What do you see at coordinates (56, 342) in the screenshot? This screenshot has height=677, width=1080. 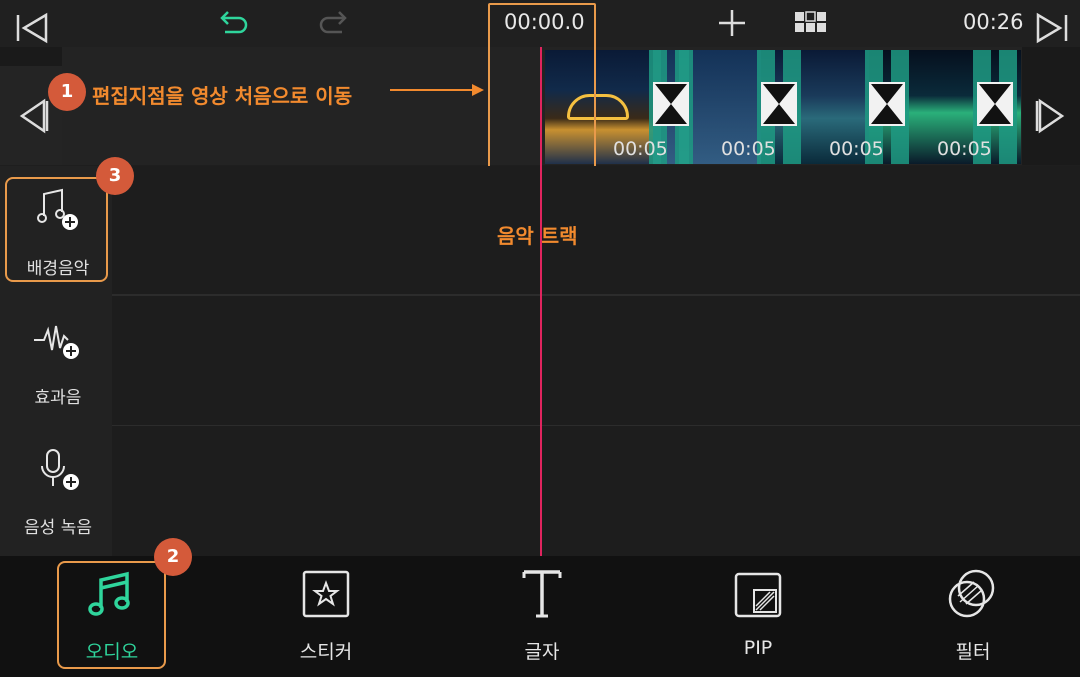 I see `waveform-add-icon` at bounding box center [56, 342].